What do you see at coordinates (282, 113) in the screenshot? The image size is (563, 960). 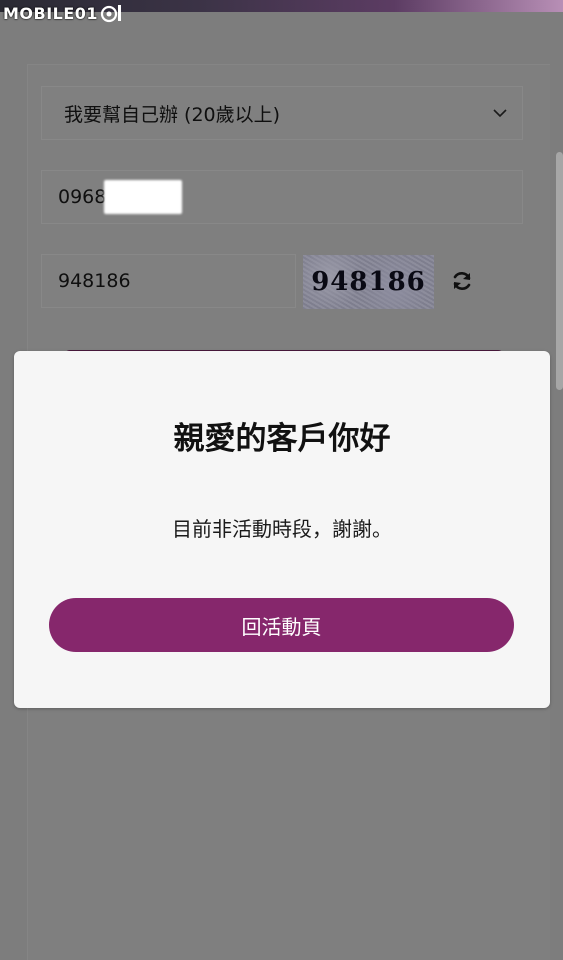 I see `applicant-type-select: 我要幫自己辦 (20歲以上)` at bounding box center [282, 113].